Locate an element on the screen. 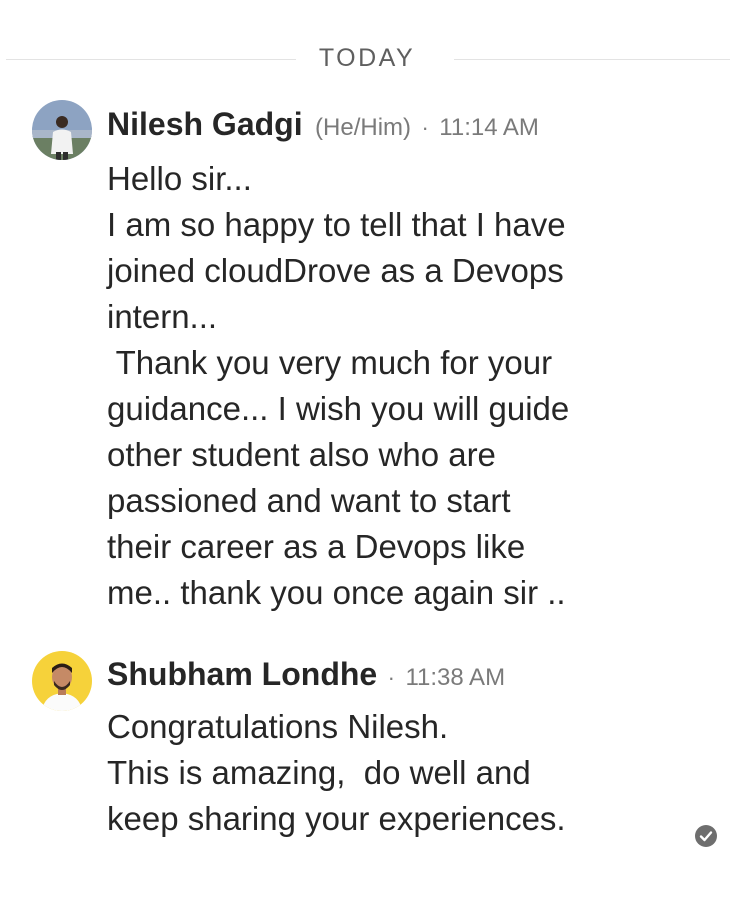 This screenshot has width=734, height=906. message-line: Congratulations Nilesh. is located at coordinates (278, 726).